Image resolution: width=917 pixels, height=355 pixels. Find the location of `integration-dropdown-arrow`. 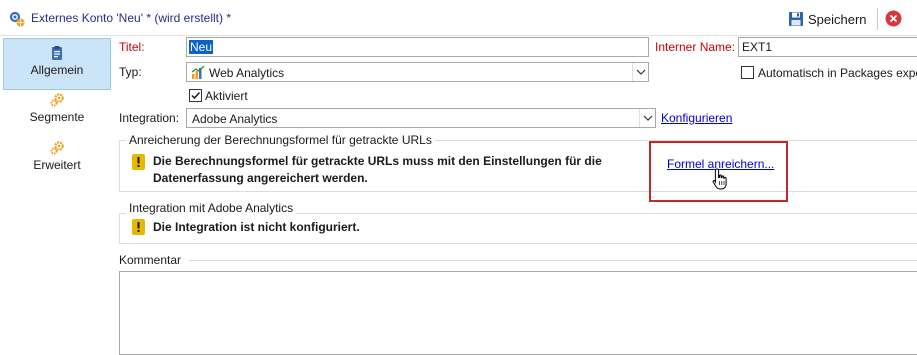

integration-dropdown-arrow is located at coordinates (647, 118).